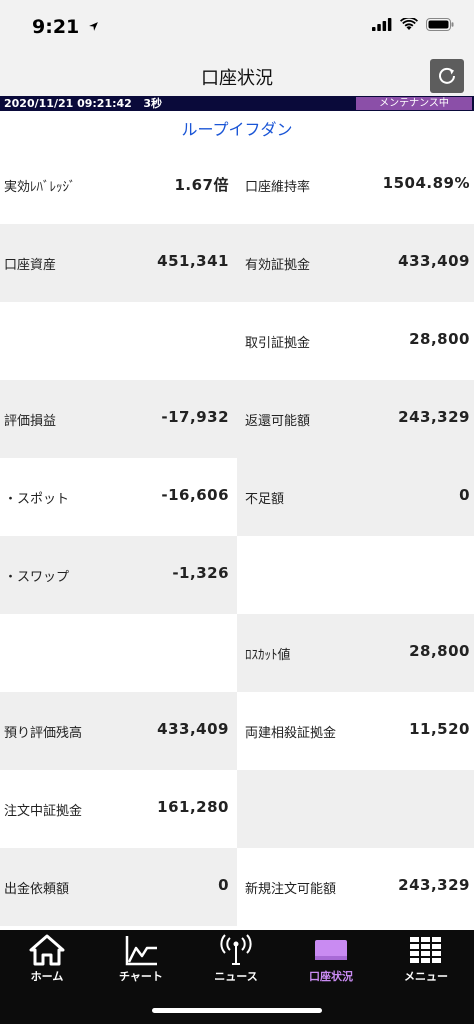 The height and width of the screenshot is (1024, 474). I want to click on update-timestamp: 2020/11/21 09:21:42, so click(68, 103).